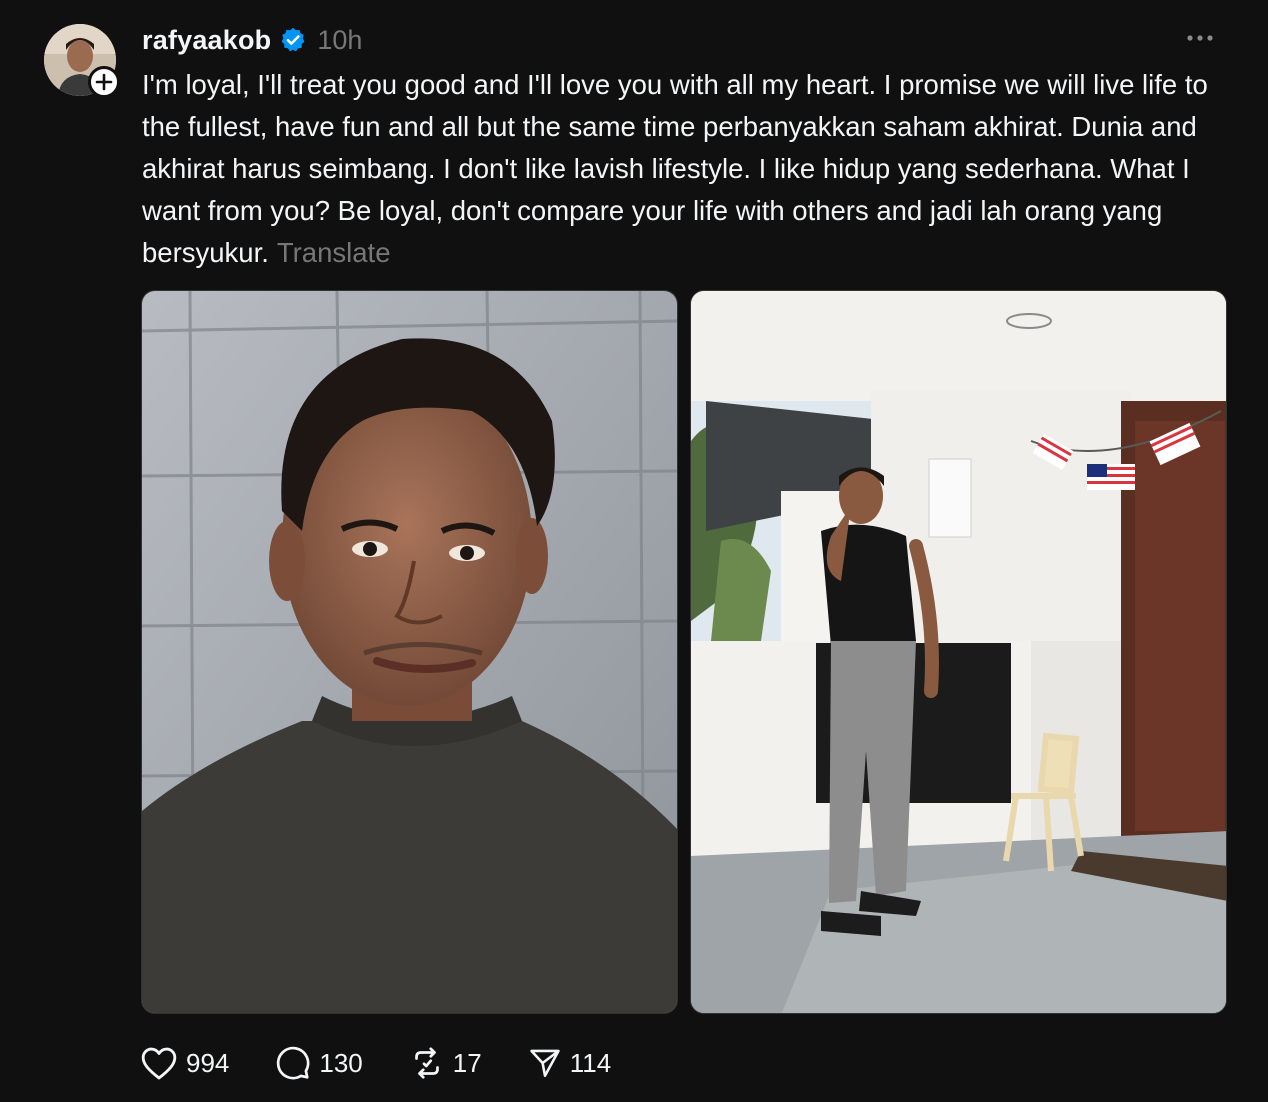  What do you see at coordinates (159, 1063) in the screenshot?
I see `heart-icon` at bounding box center [159, 1063].